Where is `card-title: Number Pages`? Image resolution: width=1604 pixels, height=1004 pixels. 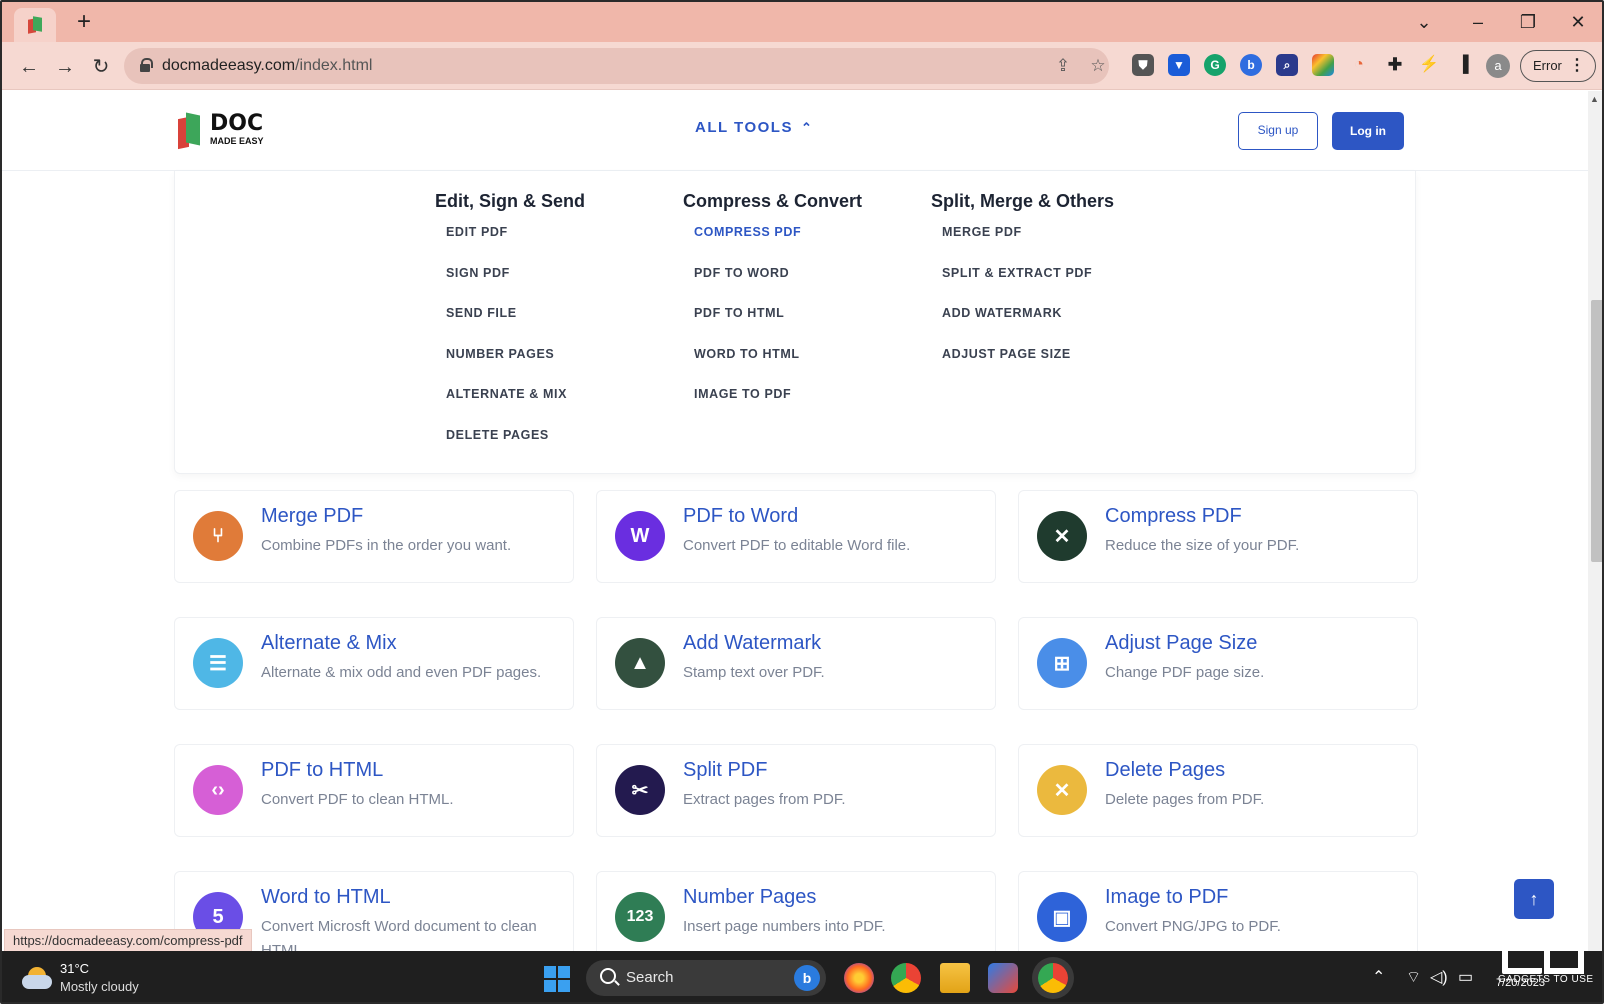 card-title: Number Pages is located at coordinates (750, 897).